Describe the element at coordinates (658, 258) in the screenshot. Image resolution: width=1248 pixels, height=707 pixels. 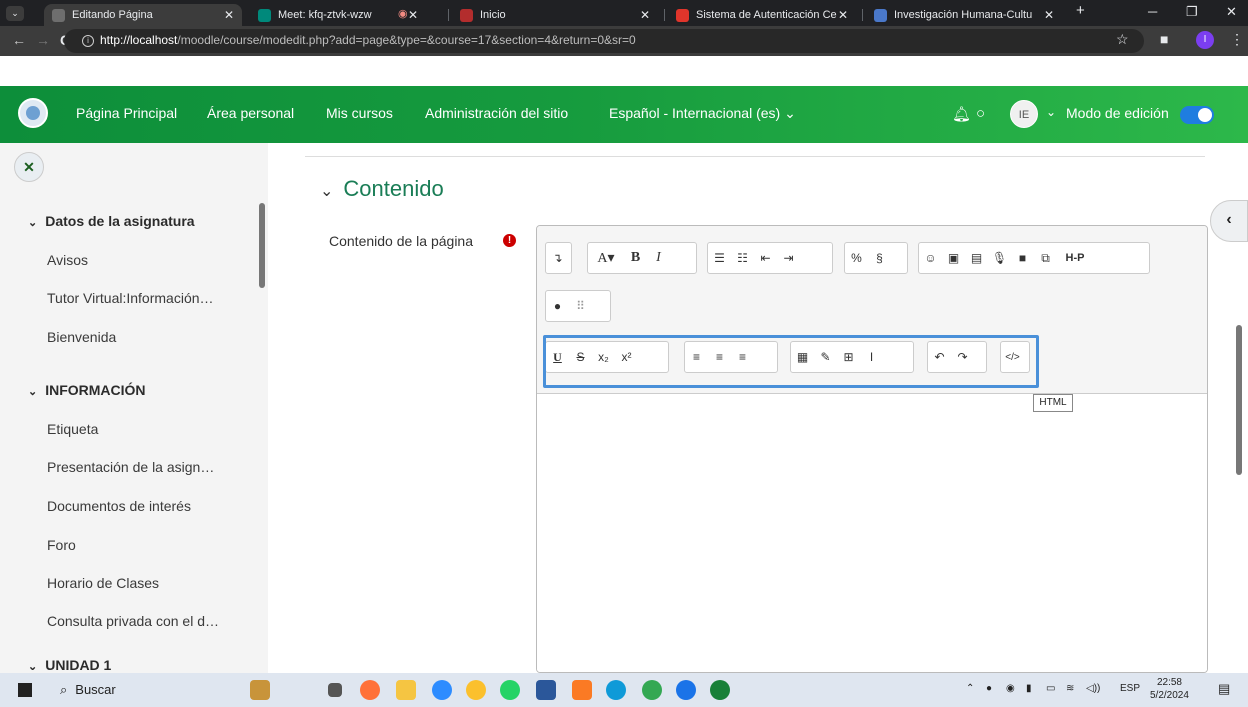
I see `italic-icon: I` at that location.